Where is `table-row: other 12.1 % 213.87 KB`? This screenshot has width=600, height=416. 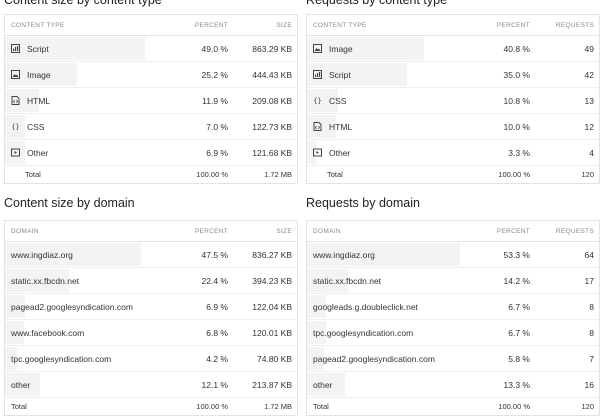 table-row: other 12.1 % 213.87 KB is located at coordinates (151, 385).